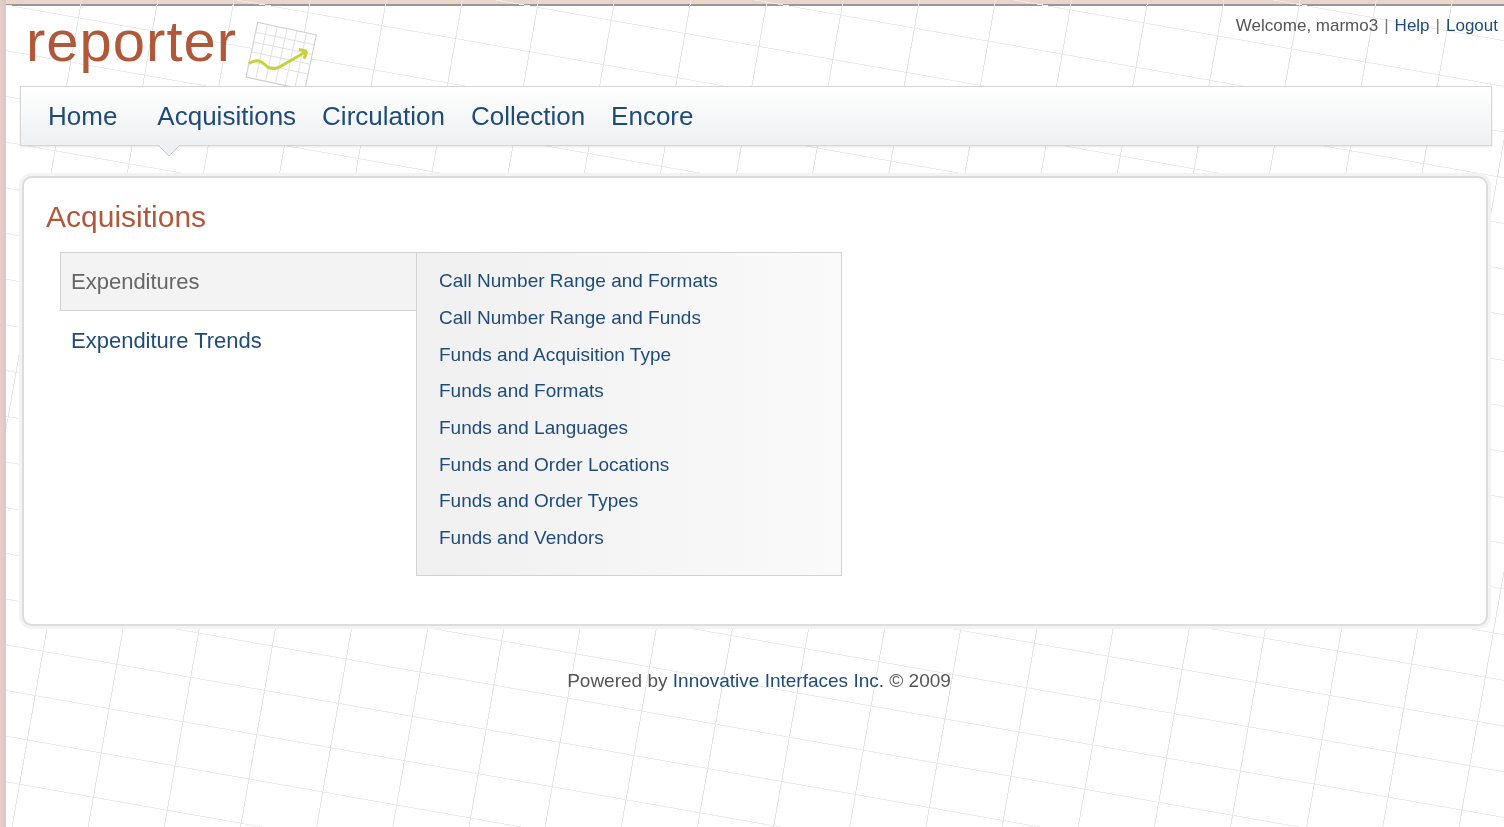 This screenshot has height=827, width=1504. What do you see at coordinates (528, 116) in the screenshot?
I see `nav-tab: Collection` at bounding box center [528, 116].